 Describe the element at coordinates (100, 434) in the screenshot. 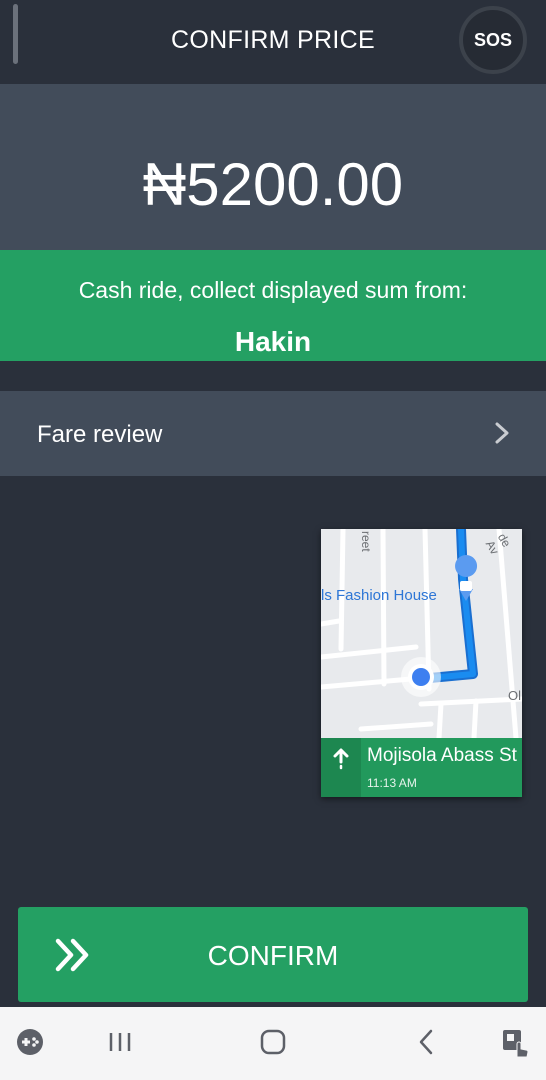

I see `fare-review-label: Fare review` at that location.